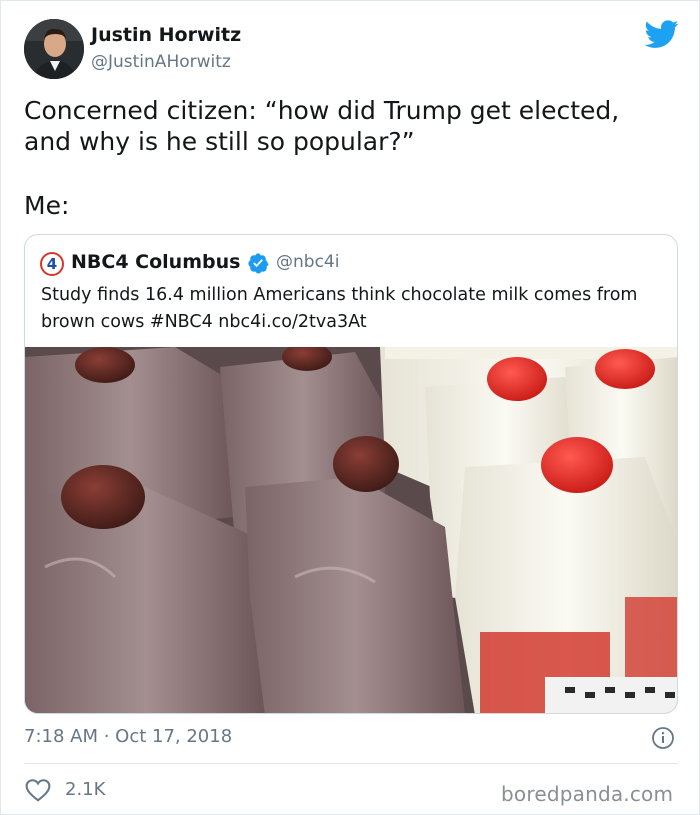 The width and height of the screenshot is (700, 815). What do you see at coordinates (663, 738) in the screenshot?
I see `info-icon` at bounding box center [663, 738].